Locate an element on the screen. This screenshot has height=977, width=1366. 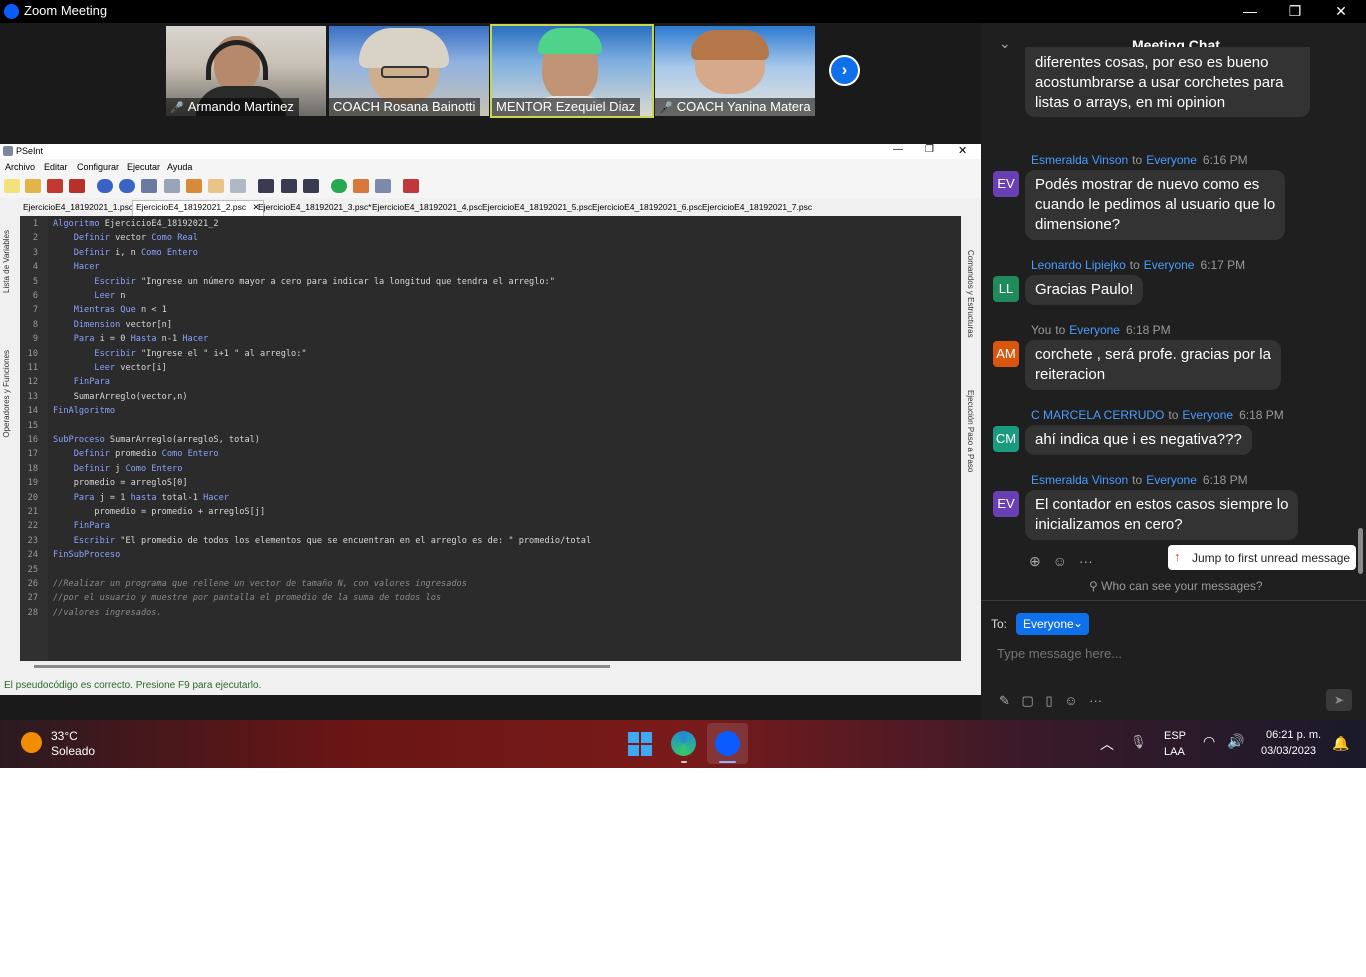
menu-archivo: Archivo is located at coordinates (20, 167).